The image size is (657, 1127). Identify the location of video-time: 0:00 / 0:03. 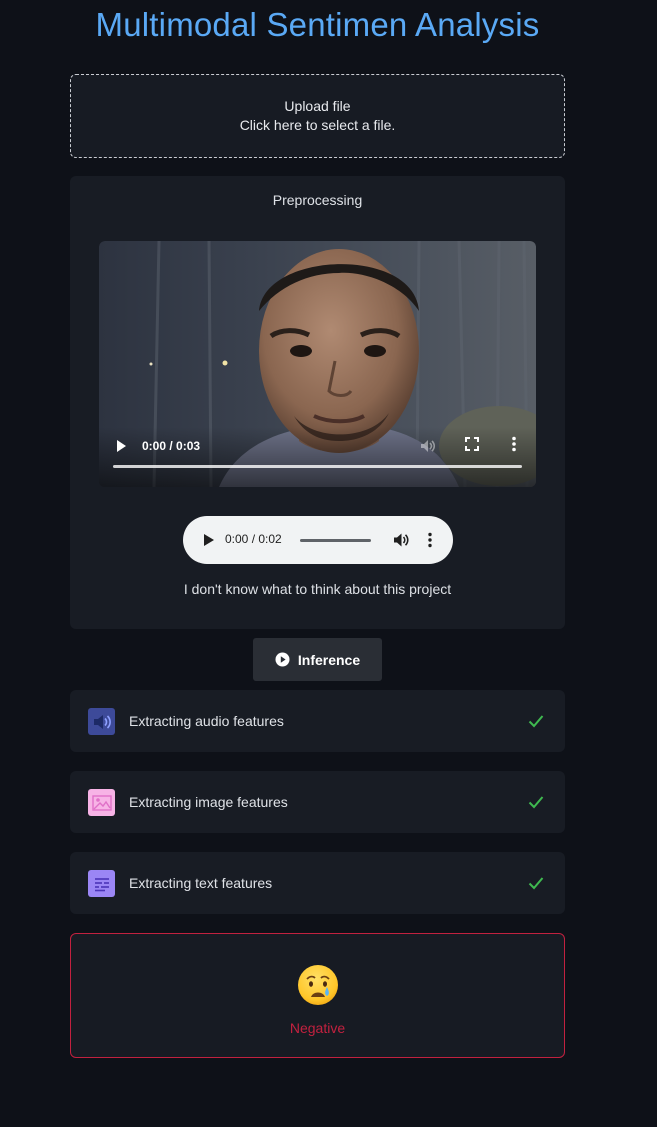
(171, 446).